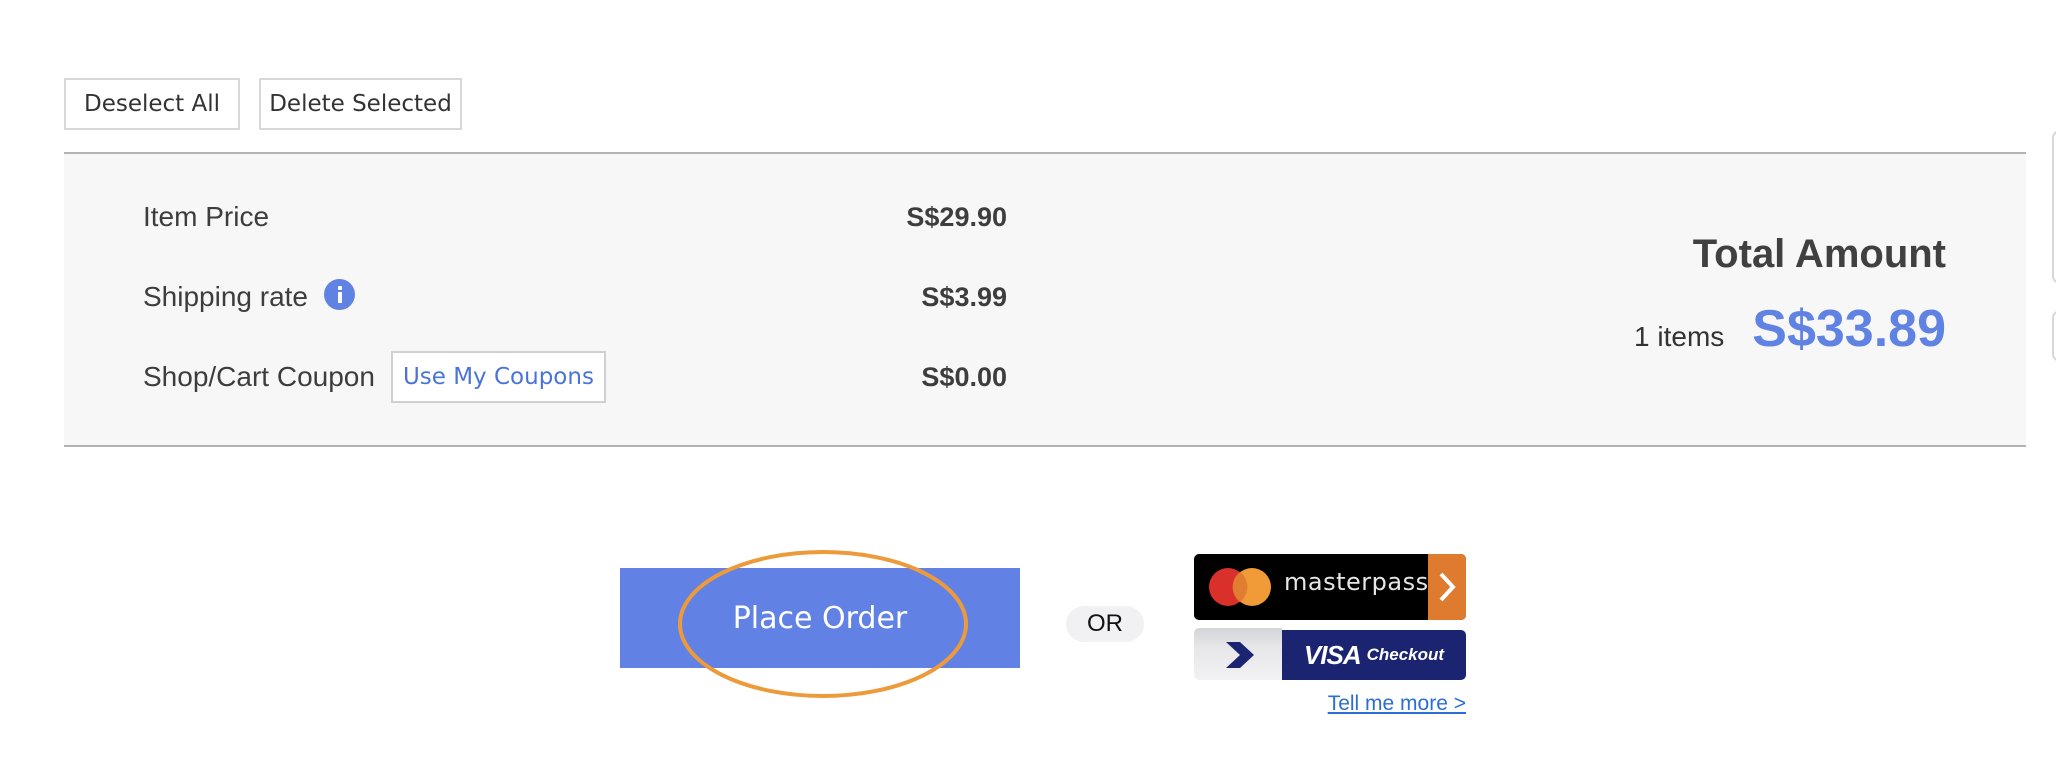  I want to click on masterpass-button: masterpass, so click(1330, 587).